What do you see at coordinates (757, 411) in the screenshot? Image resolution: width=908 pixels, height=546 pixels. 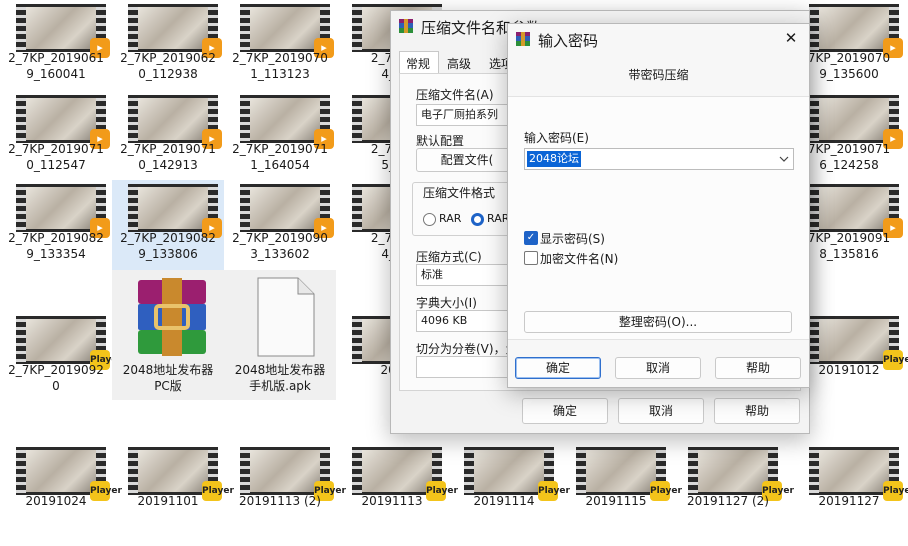 I see `archive-help-button: 帮助` at bounding box center [757, 411].